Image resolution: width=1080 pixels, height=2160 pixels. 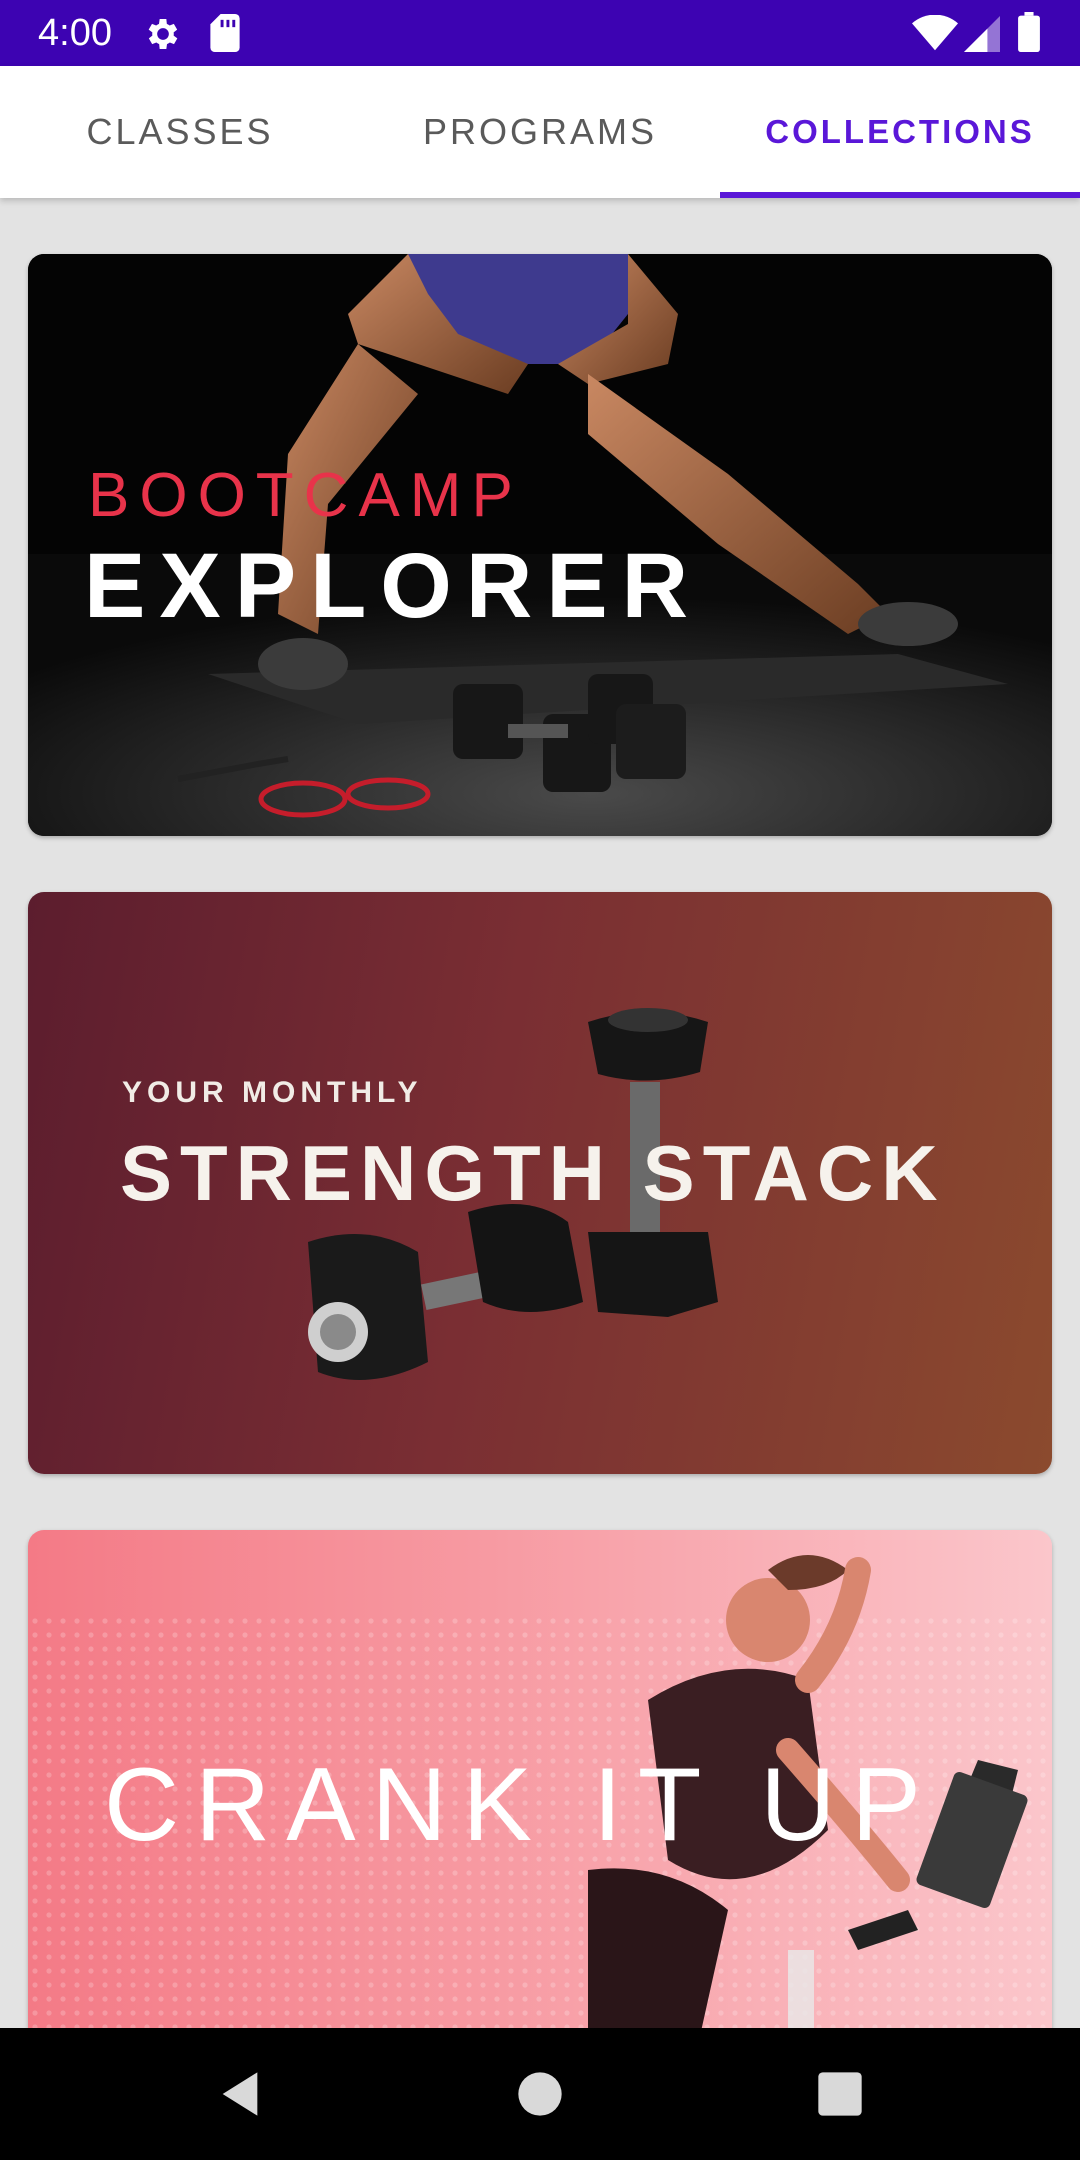 What do you see at coordinates (935, 33) in the screenshot?
I see `wifi-icon` at bounding box center [935, 33].